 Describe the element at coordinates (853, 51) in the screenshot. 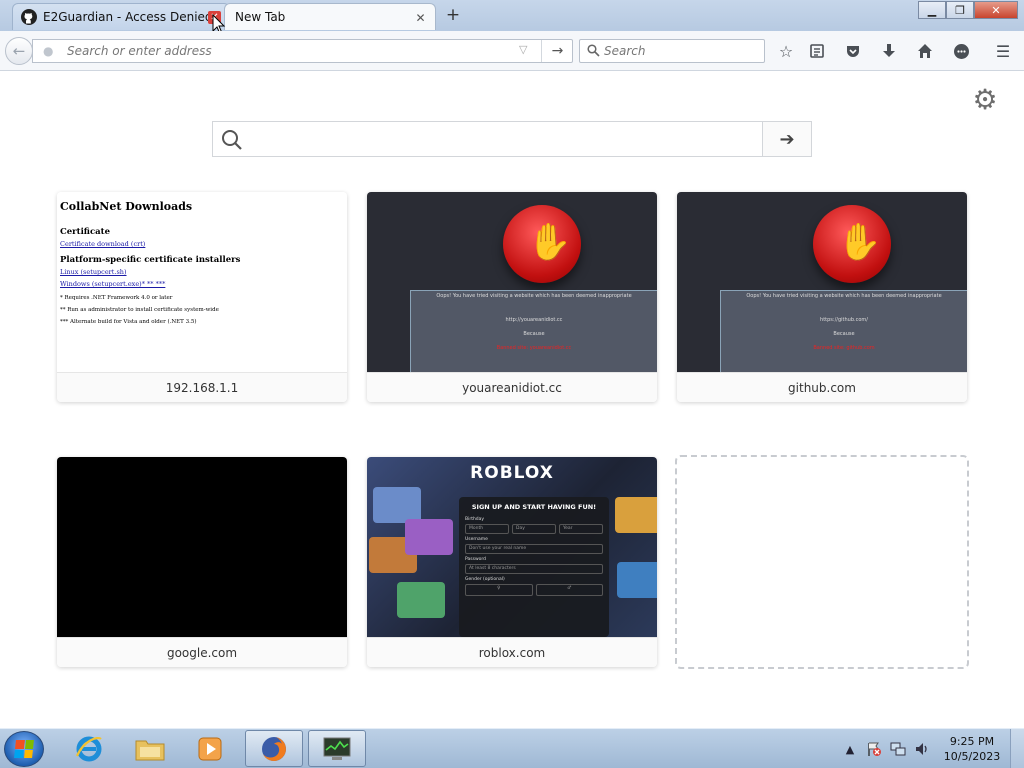

I see `pocket-icon` at that location.